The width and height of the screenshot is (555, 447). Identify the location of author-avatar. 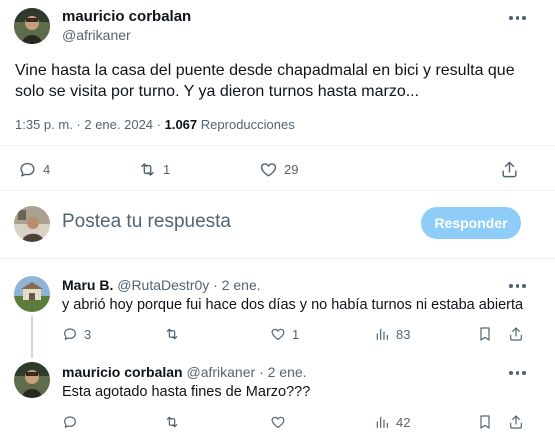
(32, 26).